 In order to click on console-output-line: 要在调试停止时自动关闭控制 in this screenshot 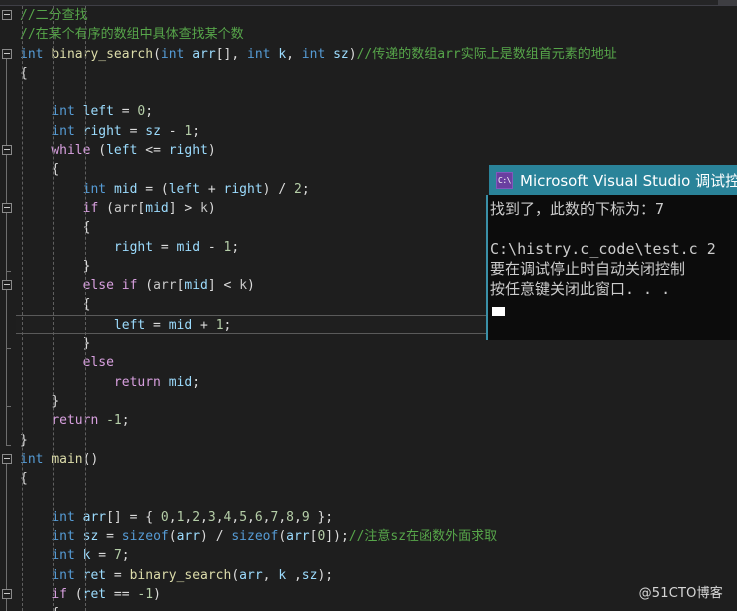, I will do `click(588, 269)`.